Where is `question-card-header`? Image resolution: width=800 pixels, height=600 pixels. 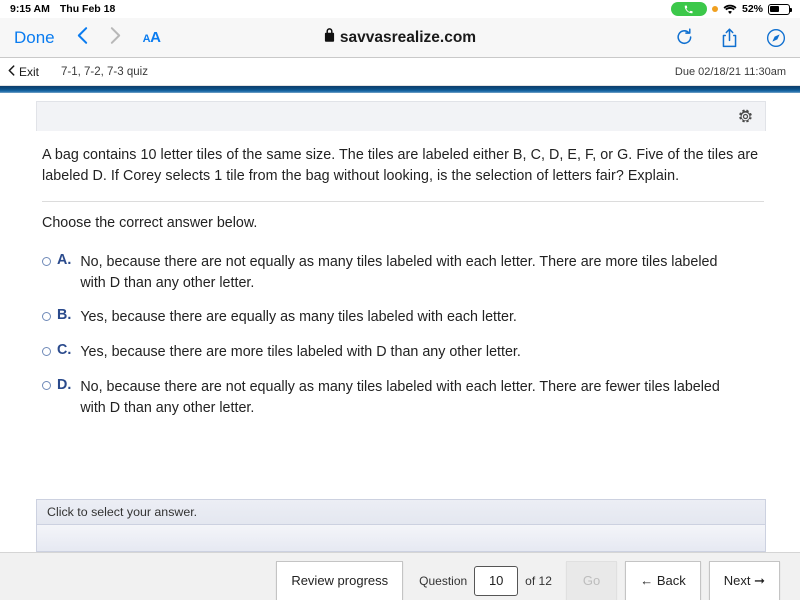 question-card-header is located at coordinates (401, 116).